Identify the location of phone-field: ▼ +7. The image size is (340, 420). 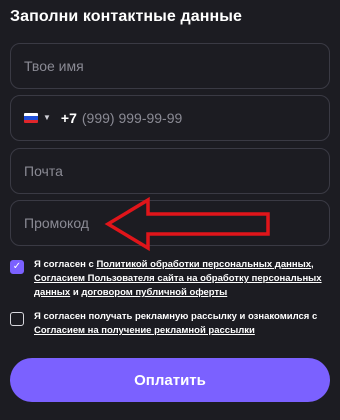
(170, 118).